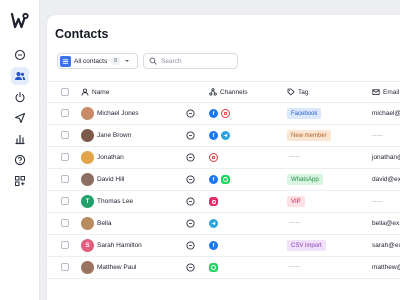 The width and height of the screenshot is (400, 300). I want to click on nav-reports, so click(20, 139).